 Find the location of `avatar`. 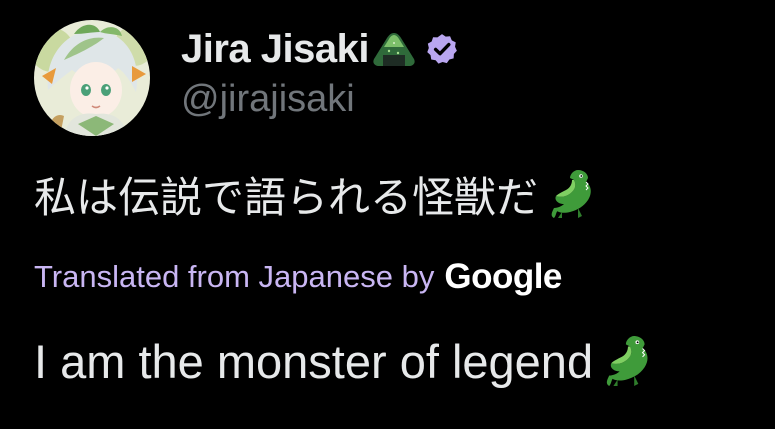

avatar is located at coordinates (92, 78).